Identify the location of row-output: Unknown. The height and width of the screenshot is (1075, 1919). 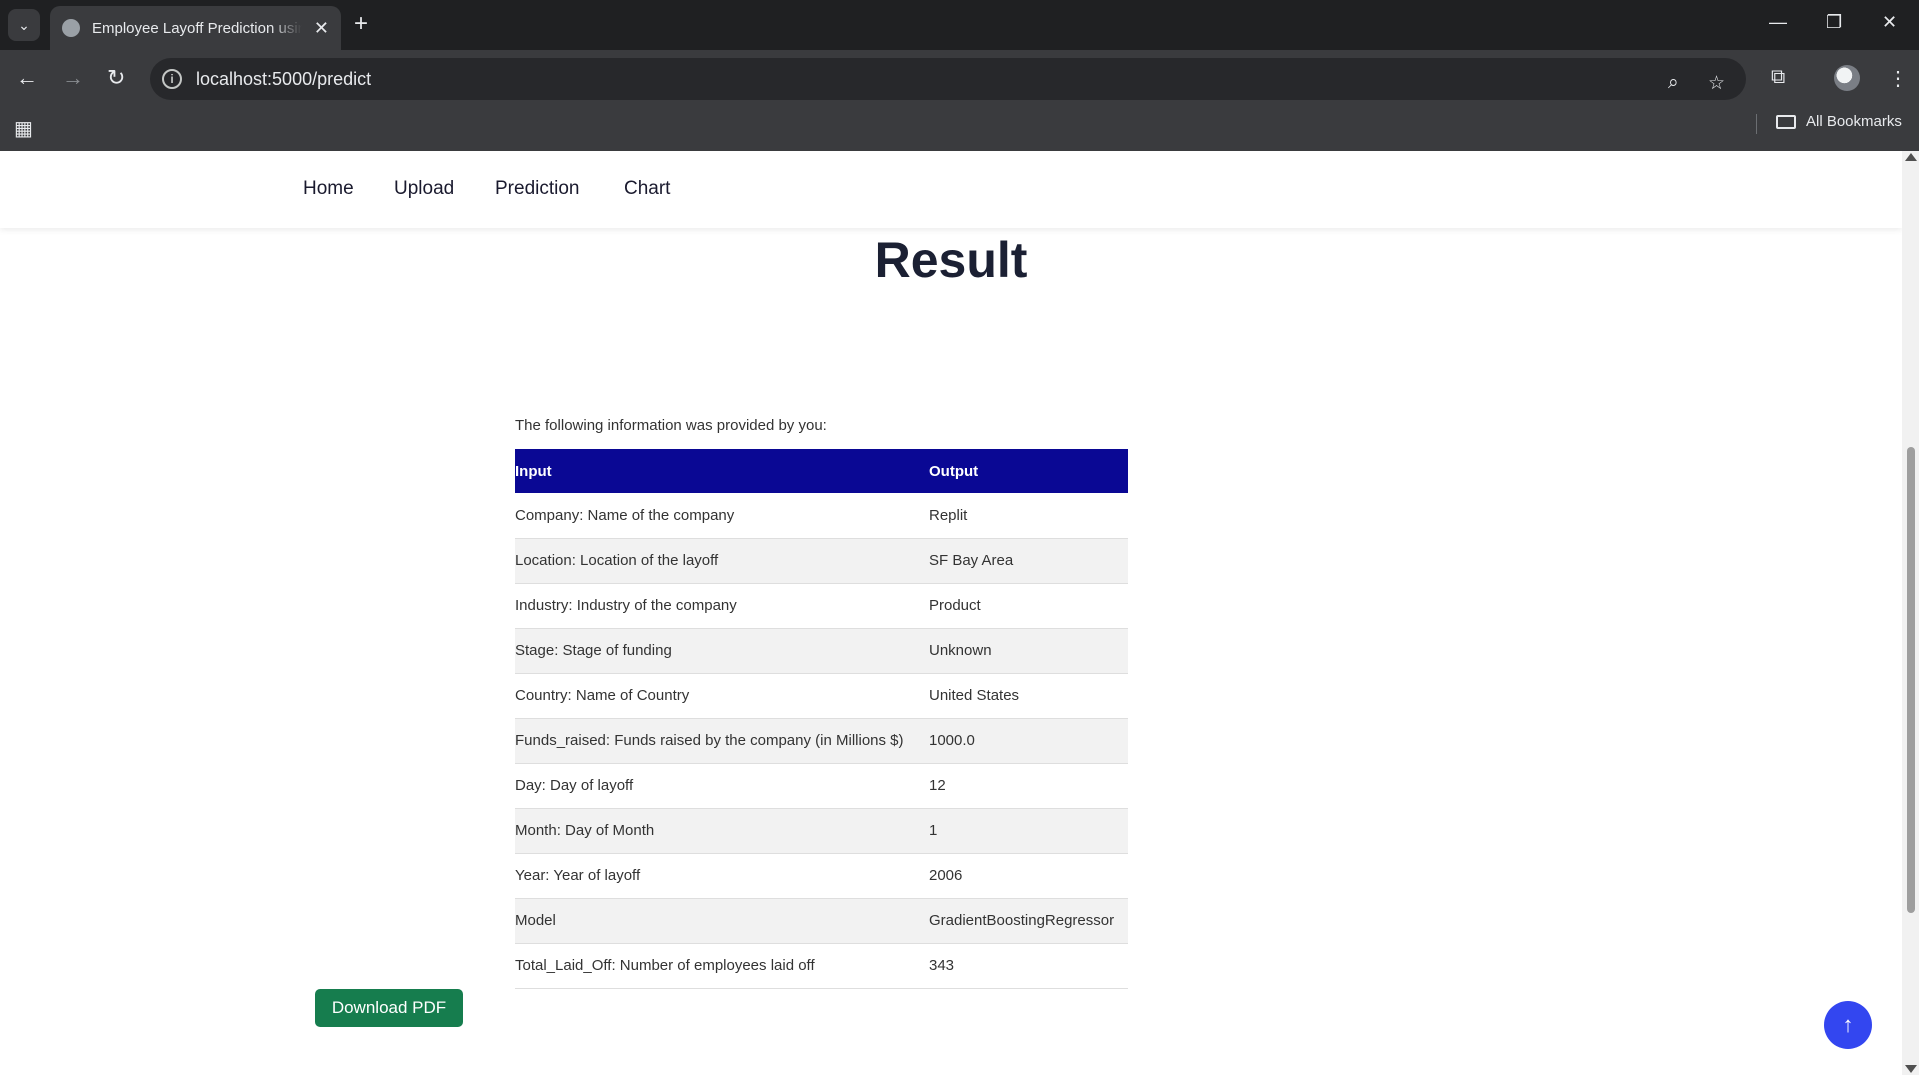
(1028, 651).